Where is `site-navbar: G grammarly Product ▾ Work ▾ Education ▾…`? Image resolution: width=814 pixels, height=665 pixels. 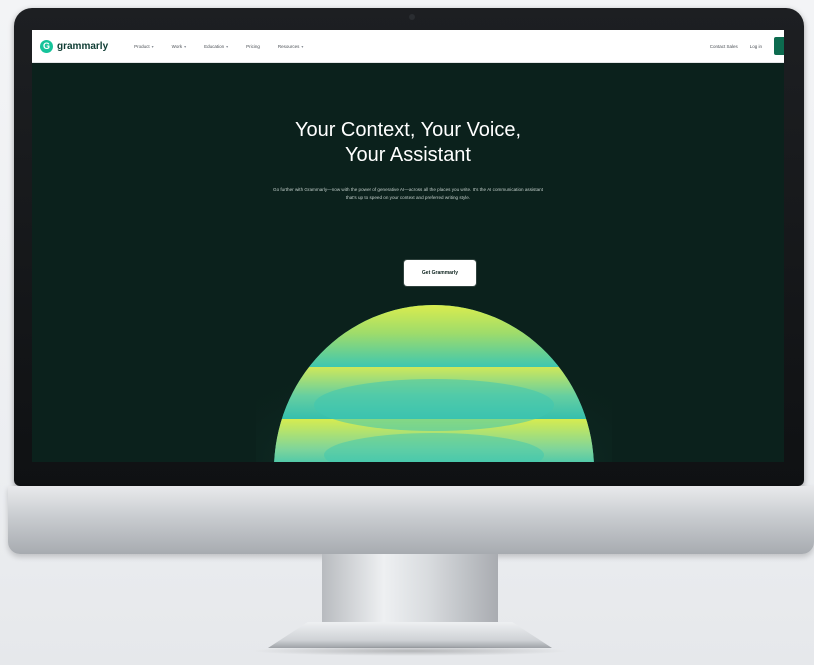
site-navbar: G grammarly Product ▾ Work ▾ Education ▾… is located at coordinates (408, 46).